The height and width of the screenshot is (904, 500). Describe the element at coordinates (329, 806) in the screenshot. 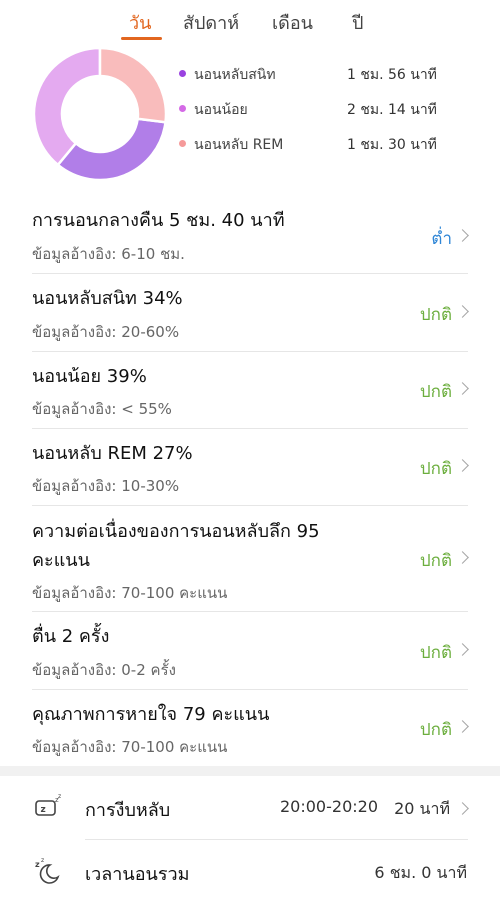

I see `nap-time-range: 20:00-20:20` at that location.